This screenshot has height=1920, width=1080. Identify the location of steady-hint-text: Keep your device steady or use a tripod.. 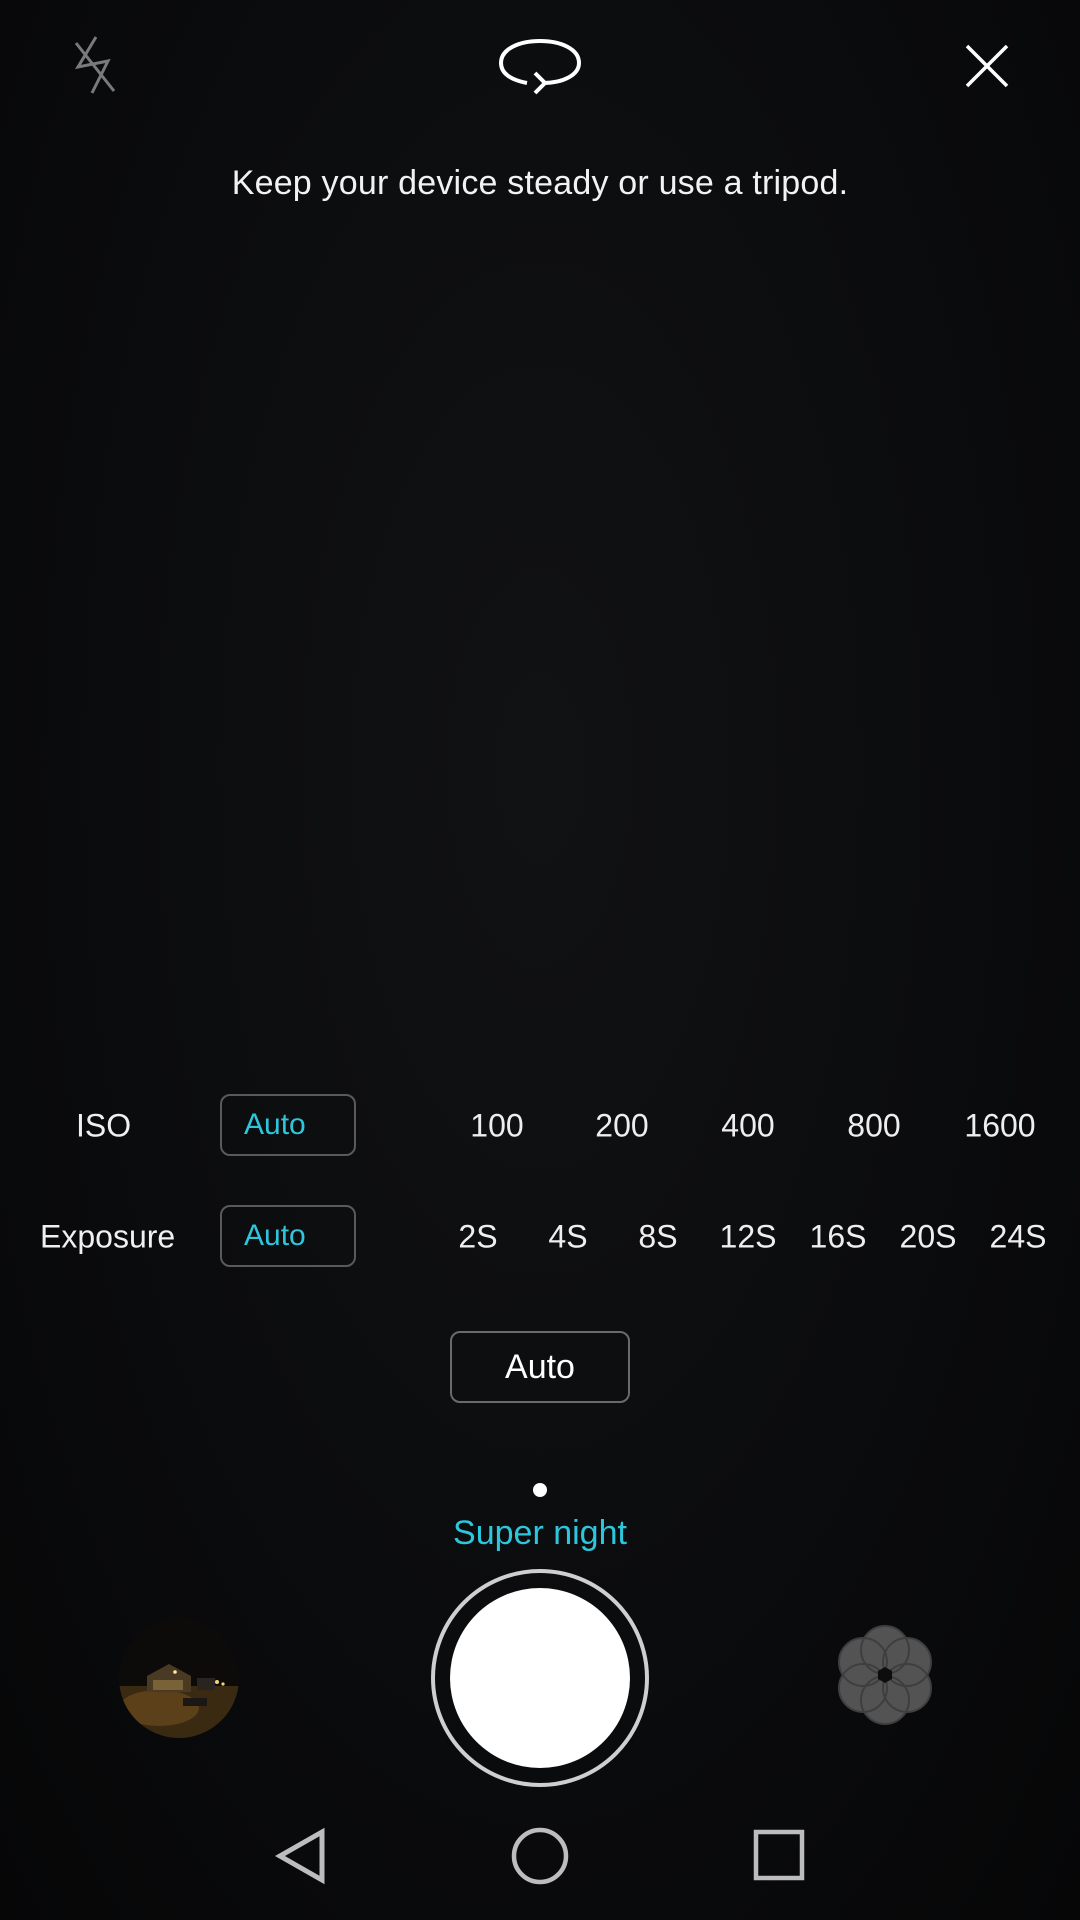
(540, 183).